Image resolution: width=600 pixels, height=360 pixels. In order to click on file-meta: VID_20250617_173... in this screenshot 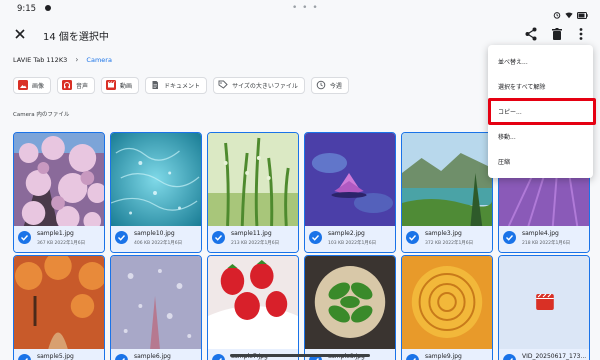, I will do `click(544, 354)`.